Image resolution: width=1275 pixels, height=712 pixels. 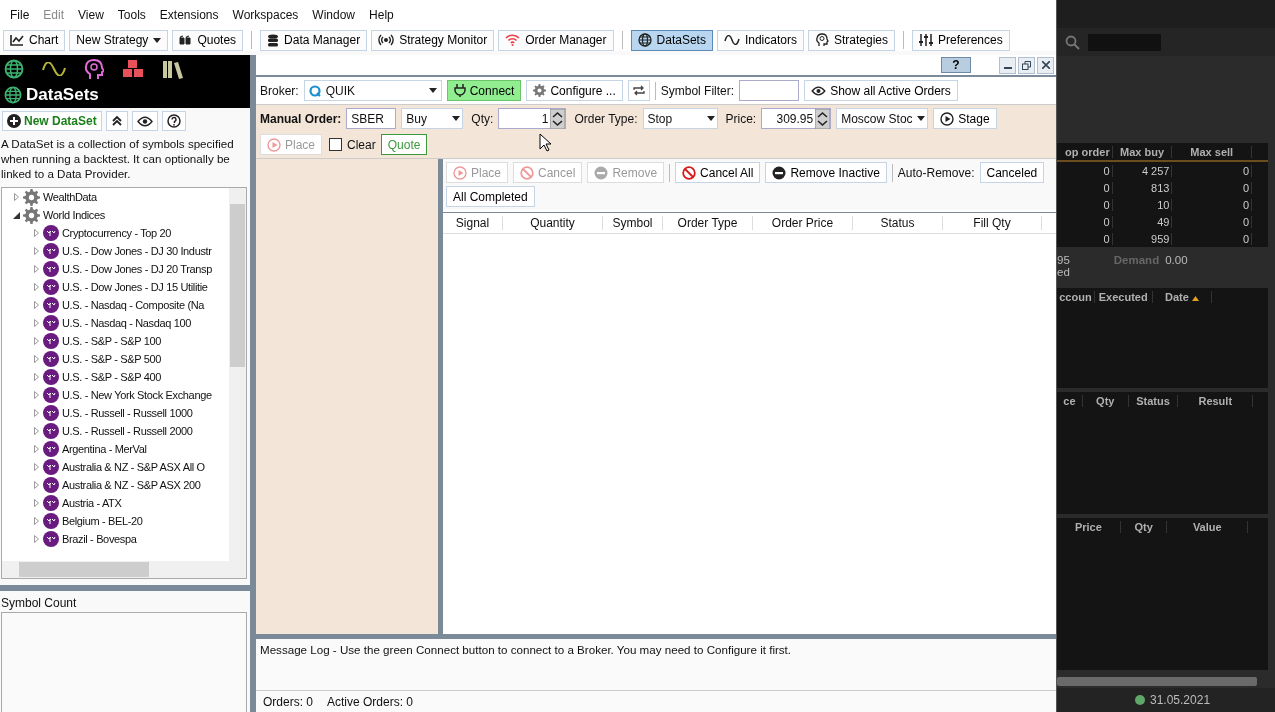 I want to click on column-header: op order, so click(x=1085, y=151).